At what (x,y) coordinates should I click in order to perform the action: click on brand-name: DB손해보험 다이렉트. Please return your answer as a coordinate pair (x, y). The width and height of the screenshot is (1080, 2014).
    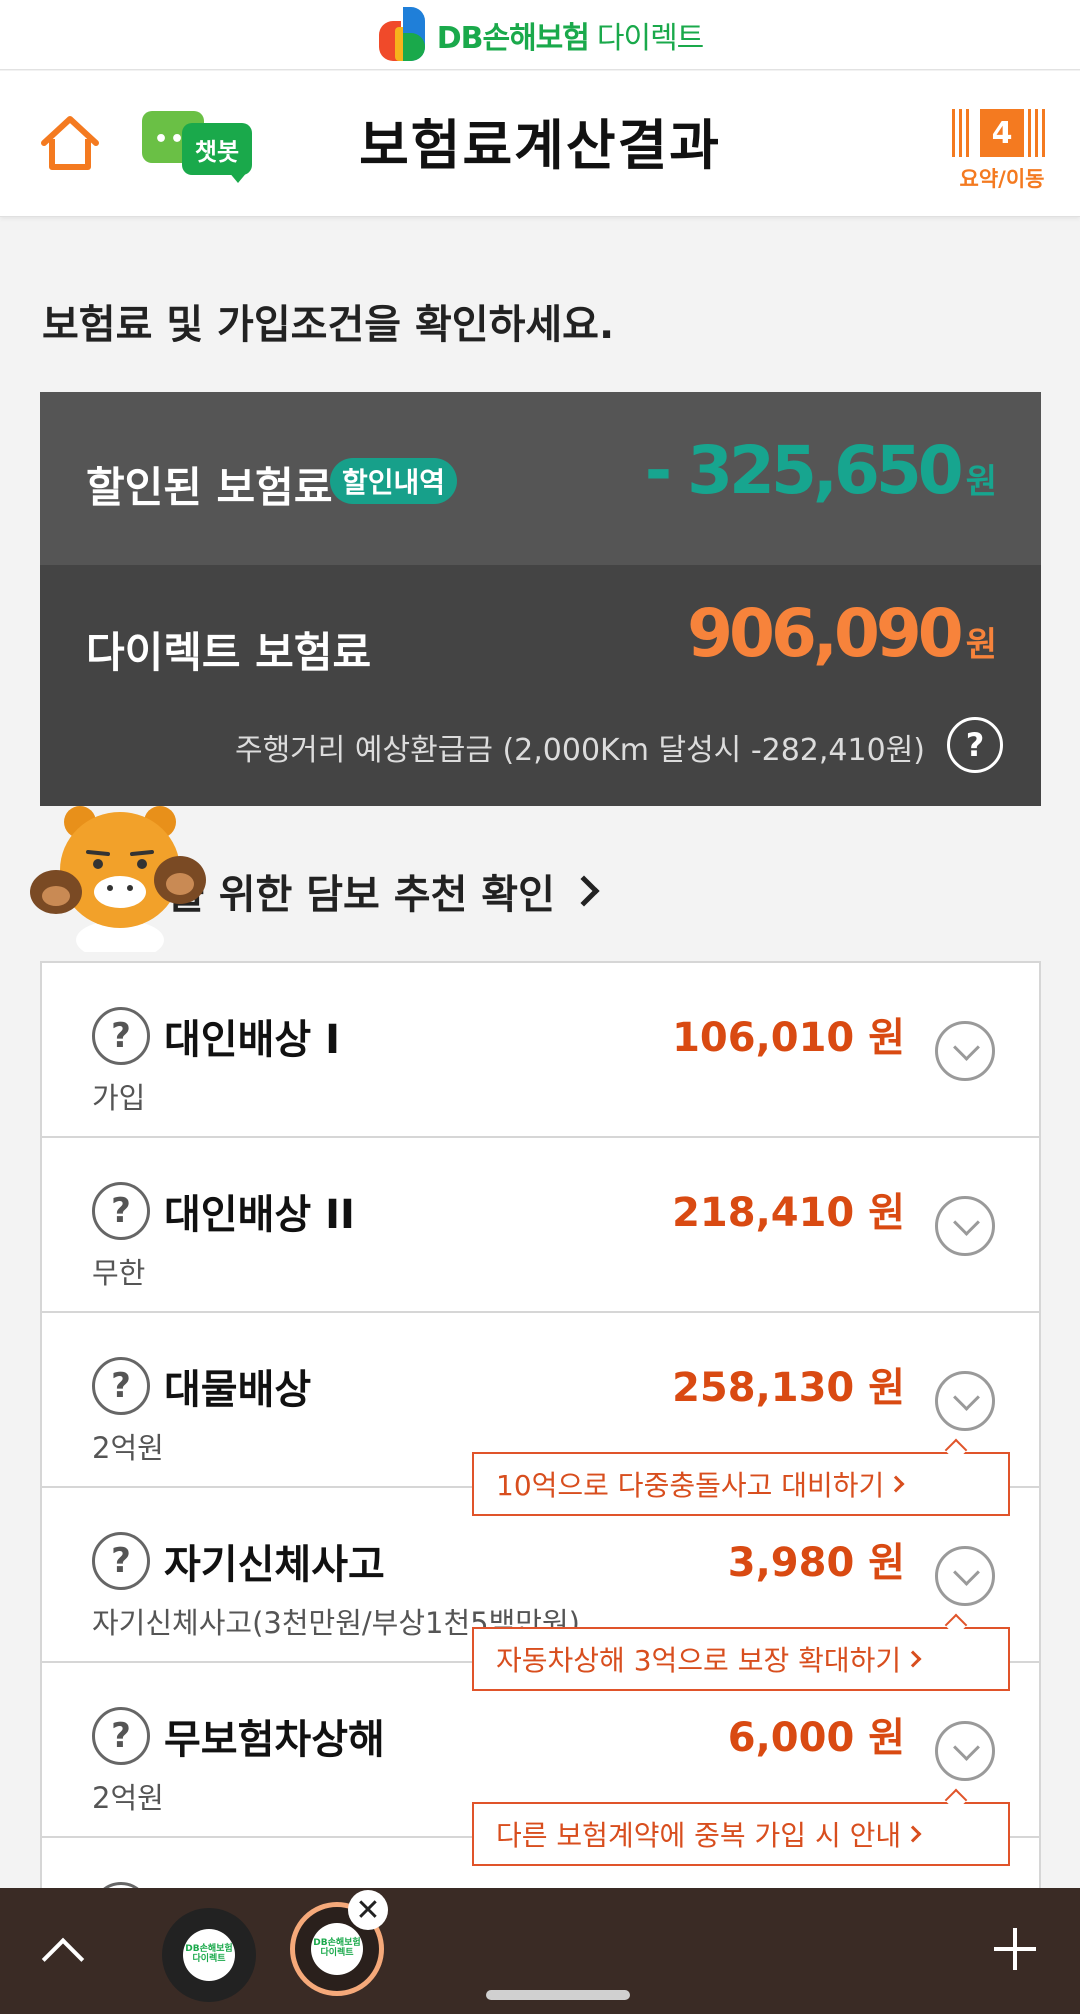
    Looking at the image, I should click on (570, 35).